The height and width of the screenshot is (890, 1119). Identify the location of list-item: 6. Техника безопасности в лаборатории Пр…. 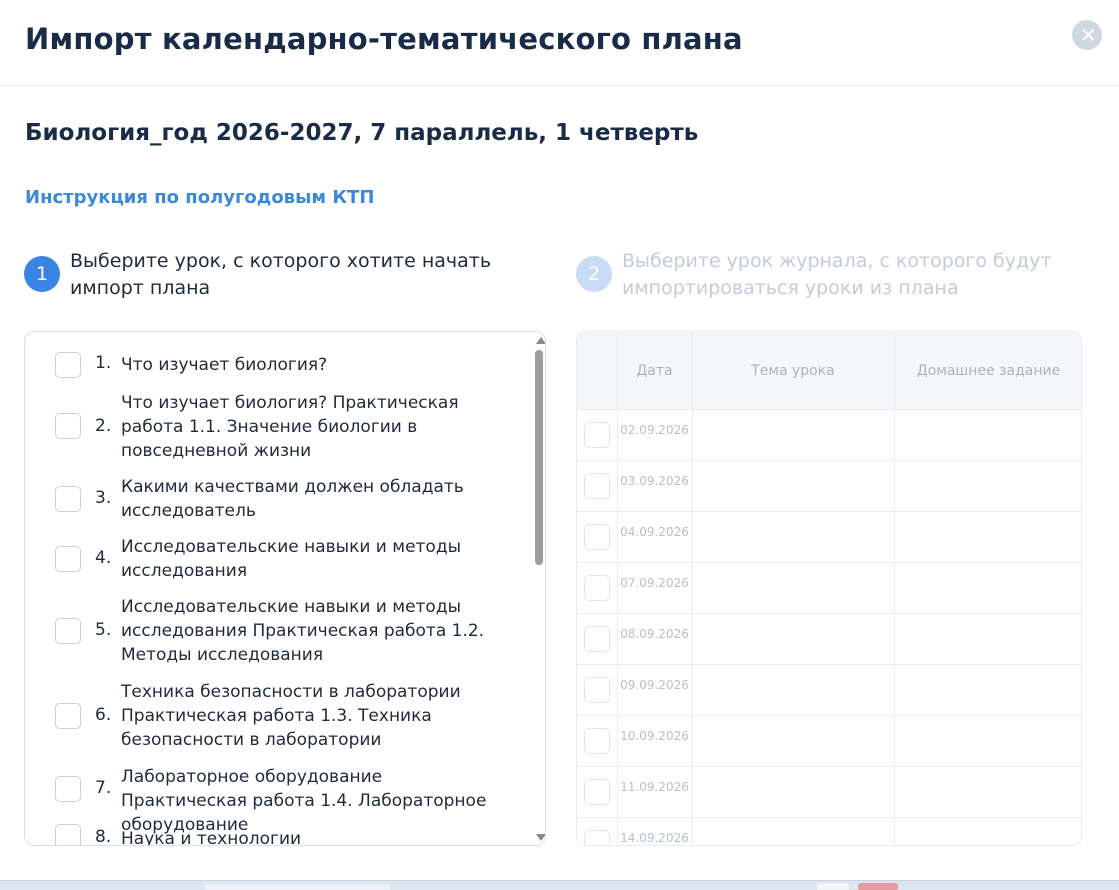
(279, 717).